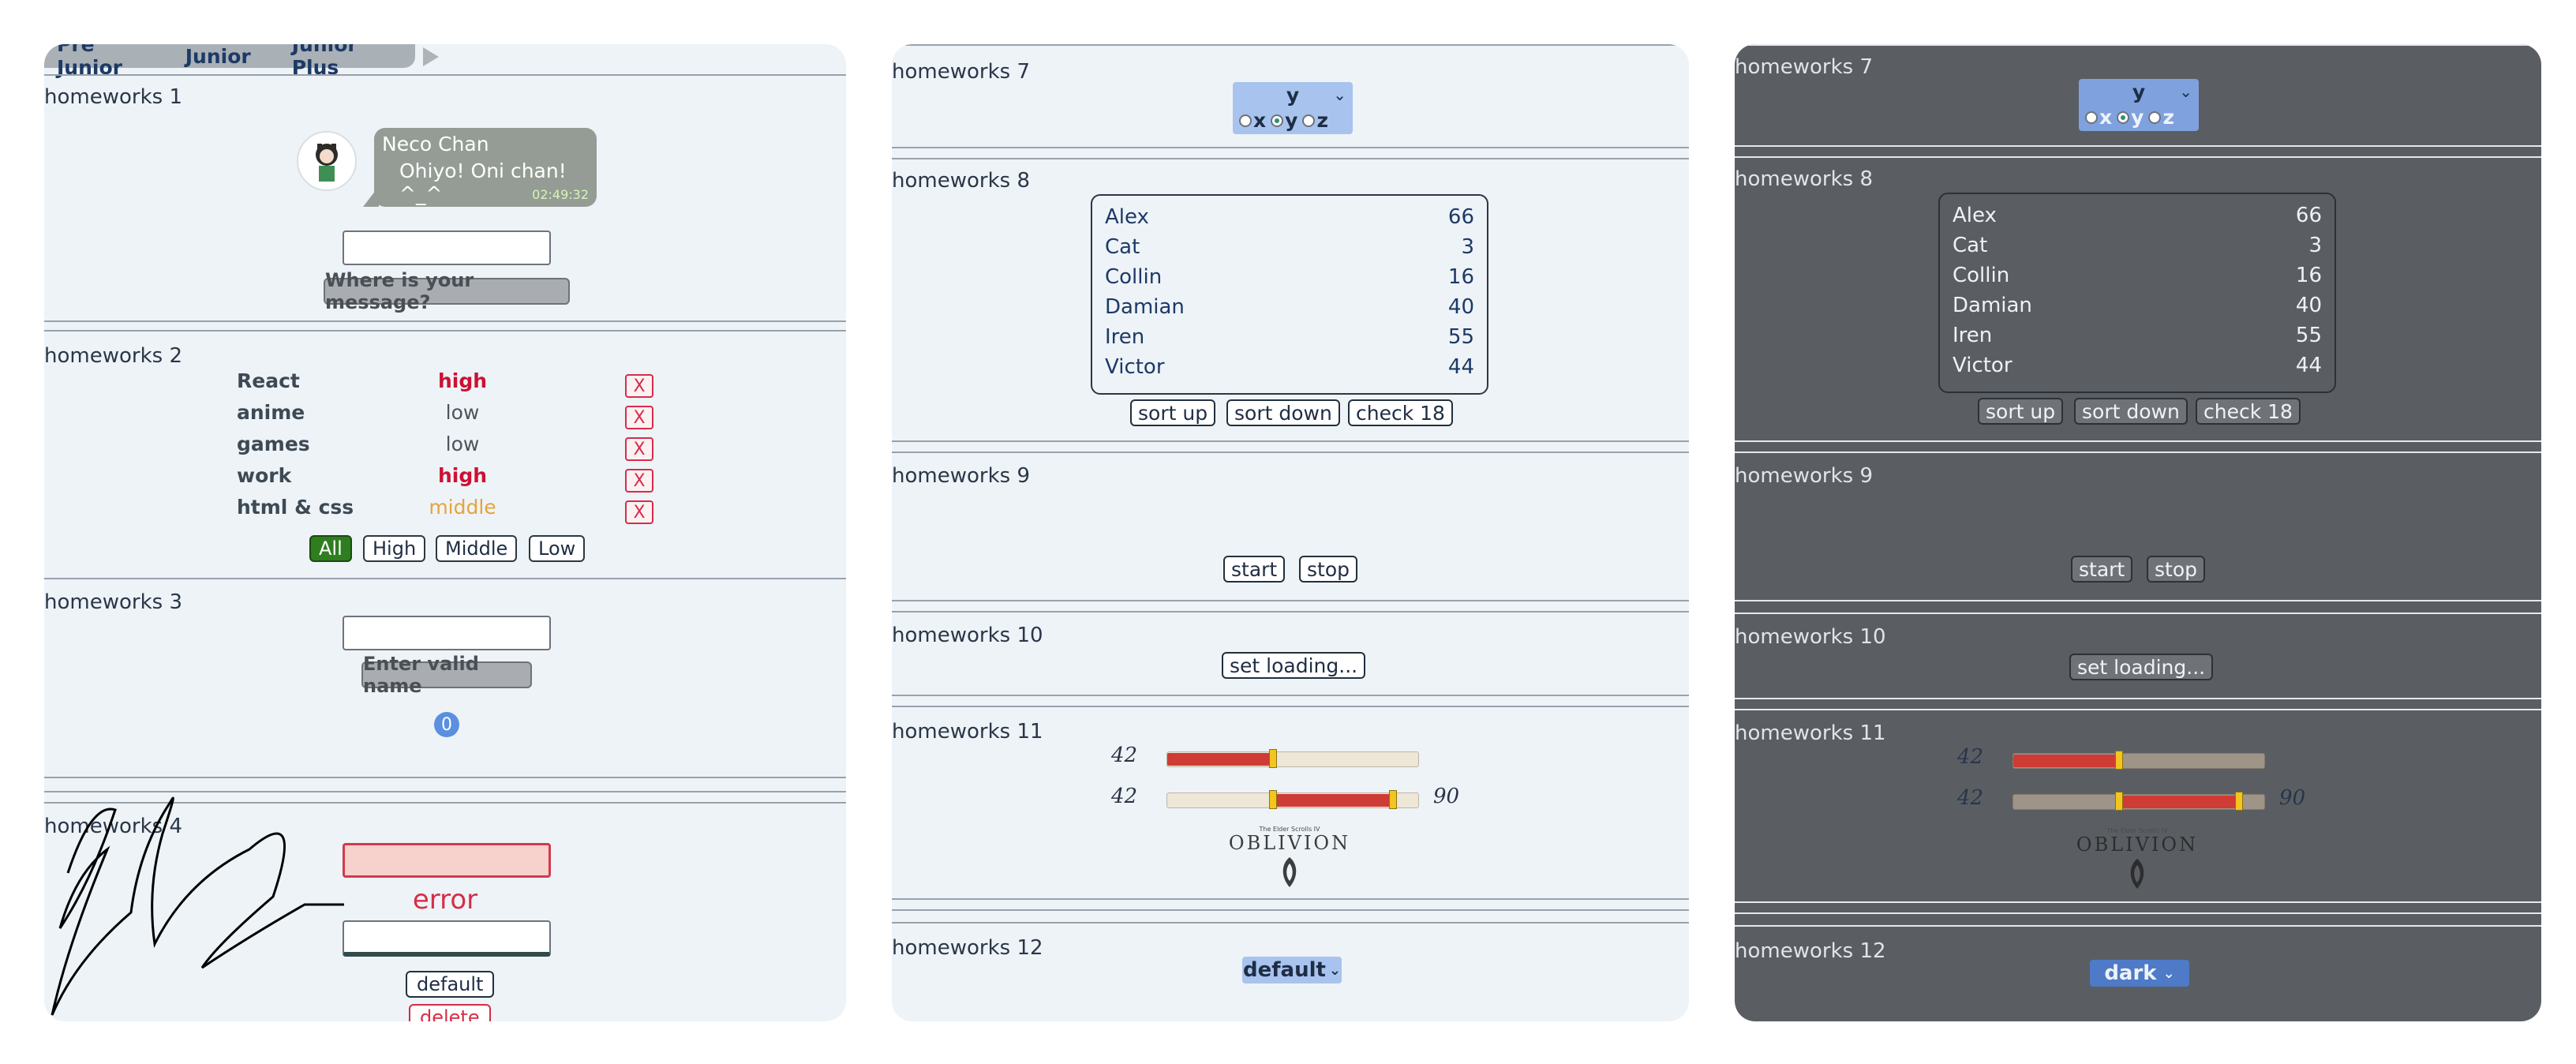 This screenshot has width=2576, height=1064. I want to click on theme-select: dark ⌄, so click(2139, 974).